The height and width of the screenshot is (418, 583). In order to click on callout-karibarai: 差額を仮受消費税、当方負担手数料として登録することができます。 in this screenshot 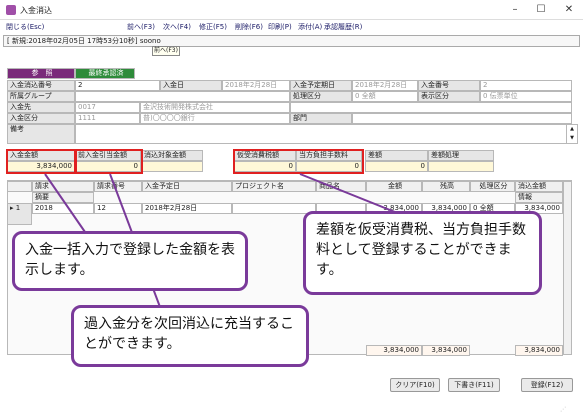, I will do `click(422, 253)`.